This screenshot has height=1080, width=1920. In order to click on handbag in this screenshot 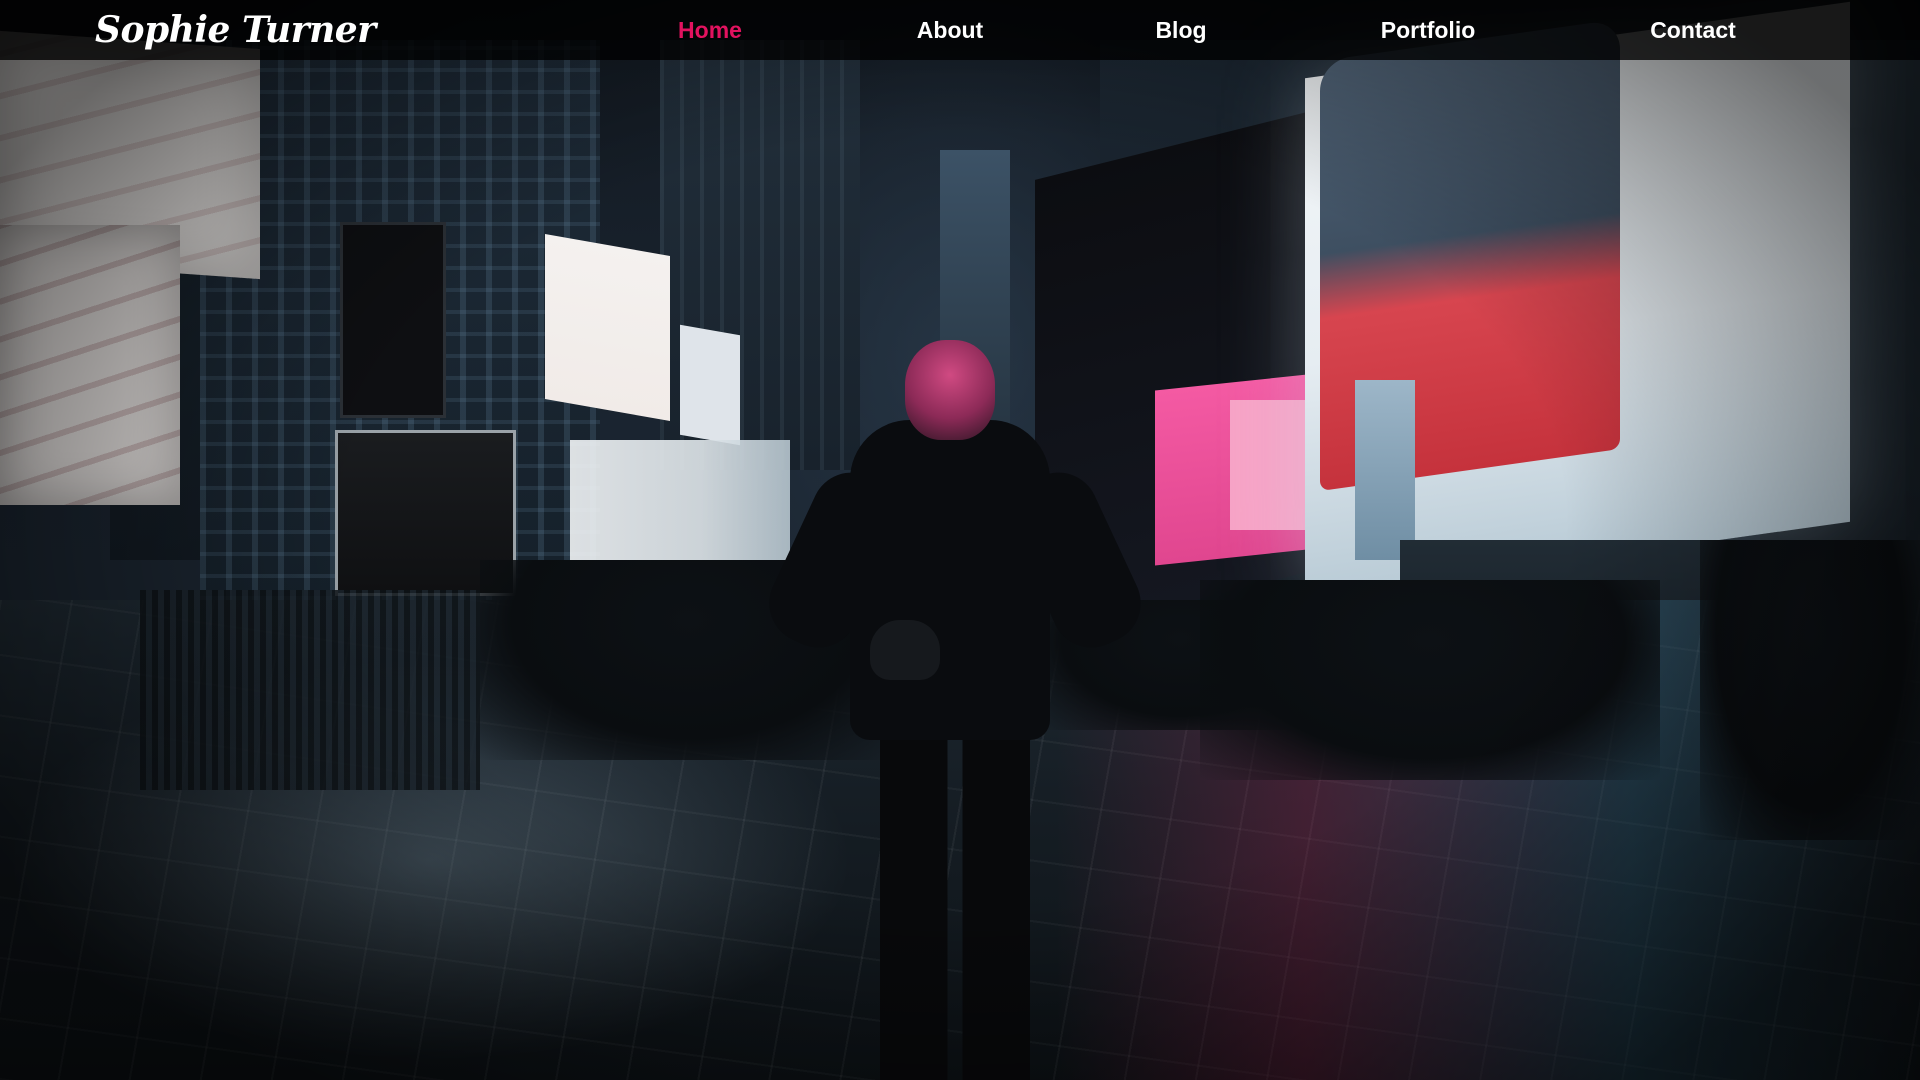, I will do `click(905, 650)`.